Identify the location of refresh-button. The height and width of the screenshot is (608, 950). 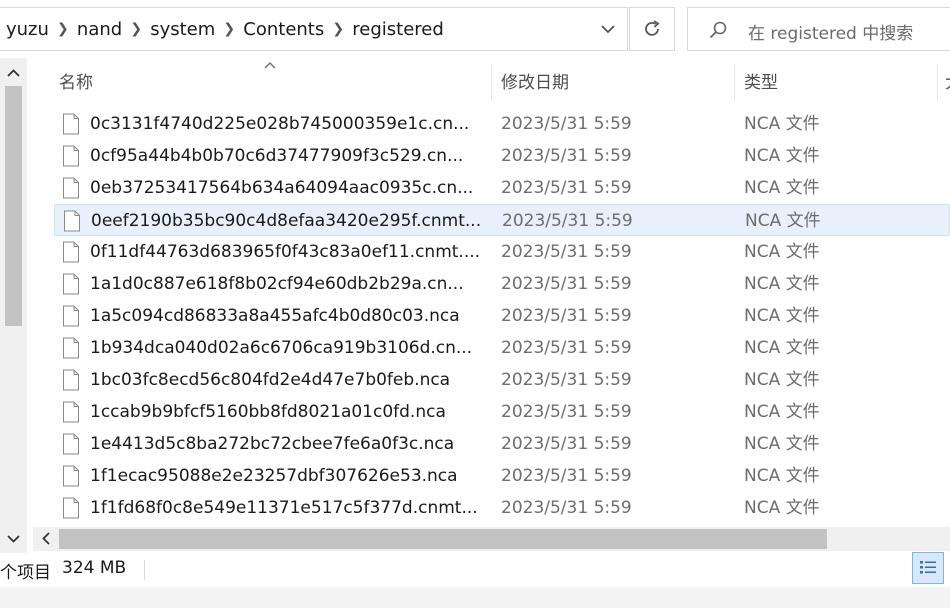
(652, 29).